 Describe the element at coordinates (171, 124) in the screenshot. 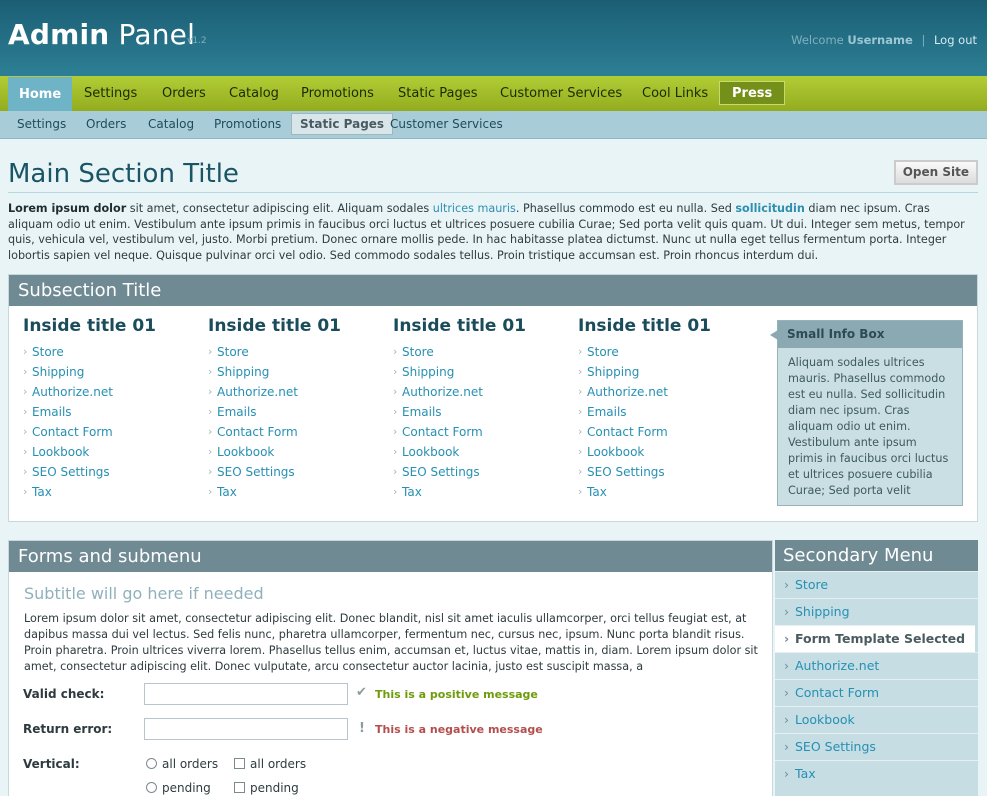

I see `subnav-catalog: Catalog` at that location.